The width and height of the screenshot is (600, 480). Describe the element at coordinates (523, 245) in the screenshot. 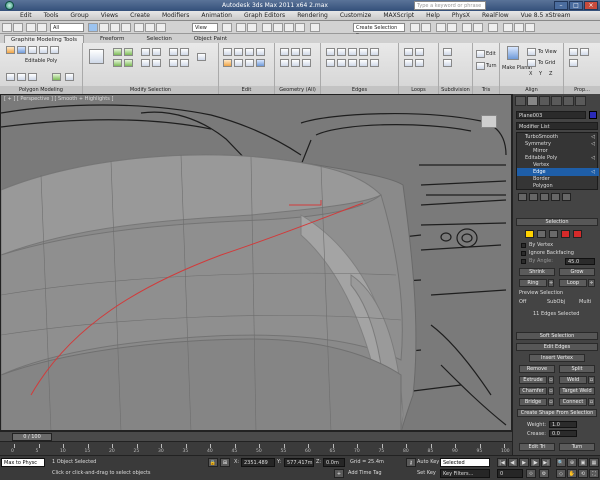

I see `by-vertex-checkbox` at that location.